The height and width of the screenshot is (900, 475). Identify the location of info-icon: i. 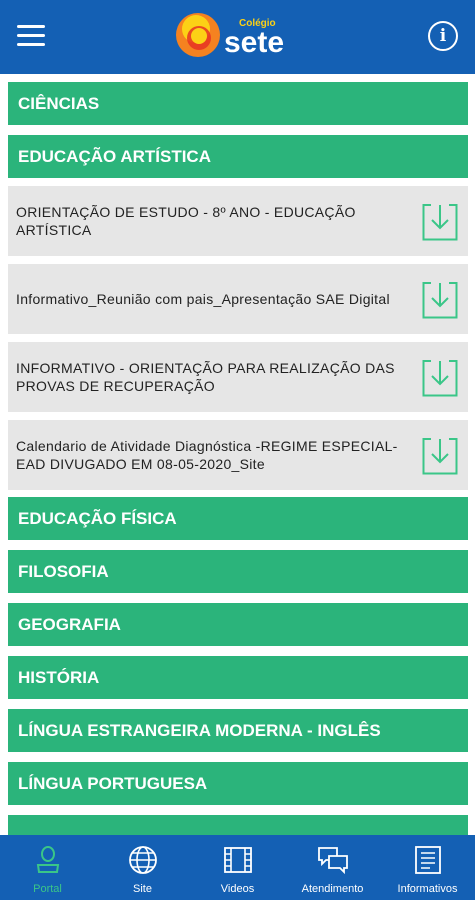
(443, 36).